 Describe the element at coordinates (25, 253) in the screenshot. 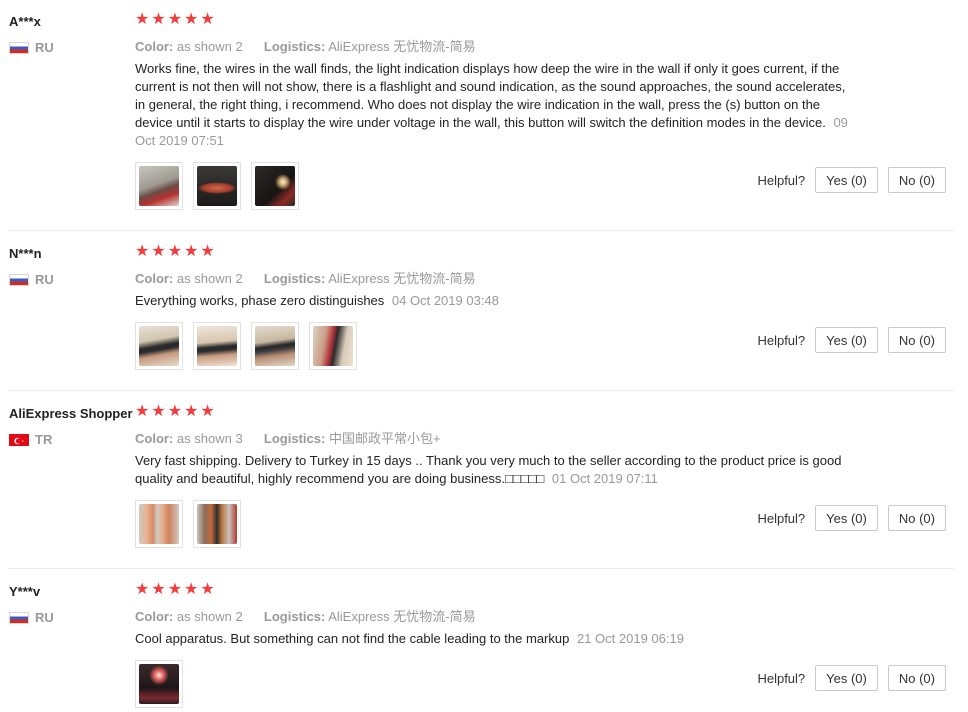

I see `reviewer-name: N***n` at that location.